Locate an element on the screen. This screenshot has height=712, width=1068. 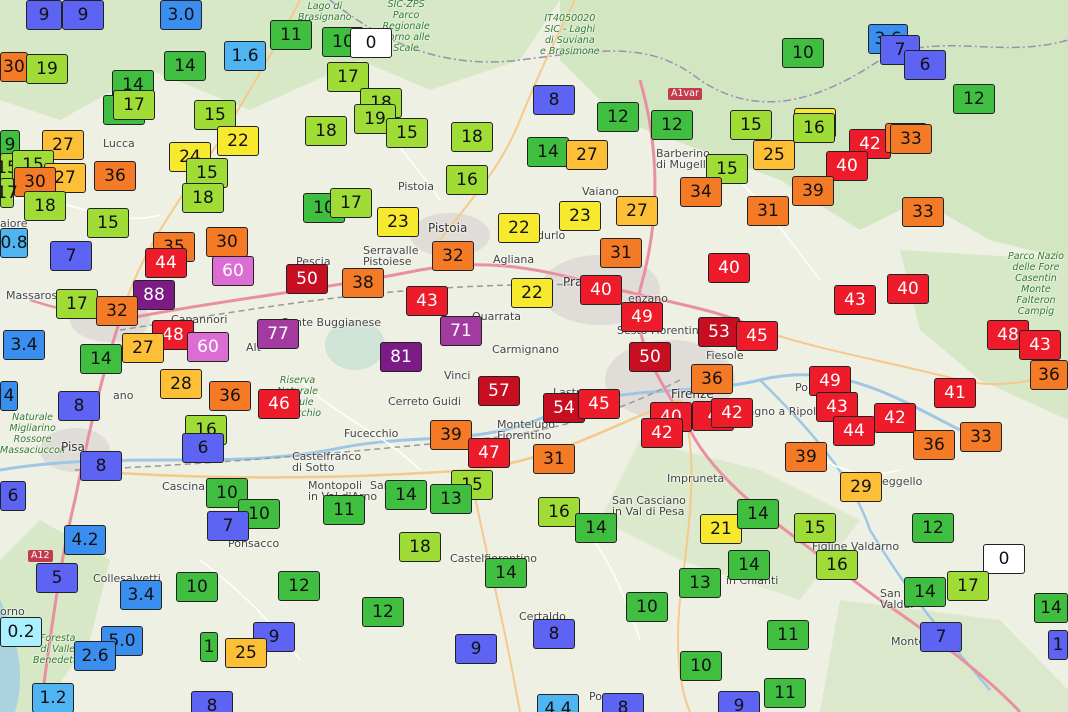
value-marker: 5 is located at coordinates (57, 578).